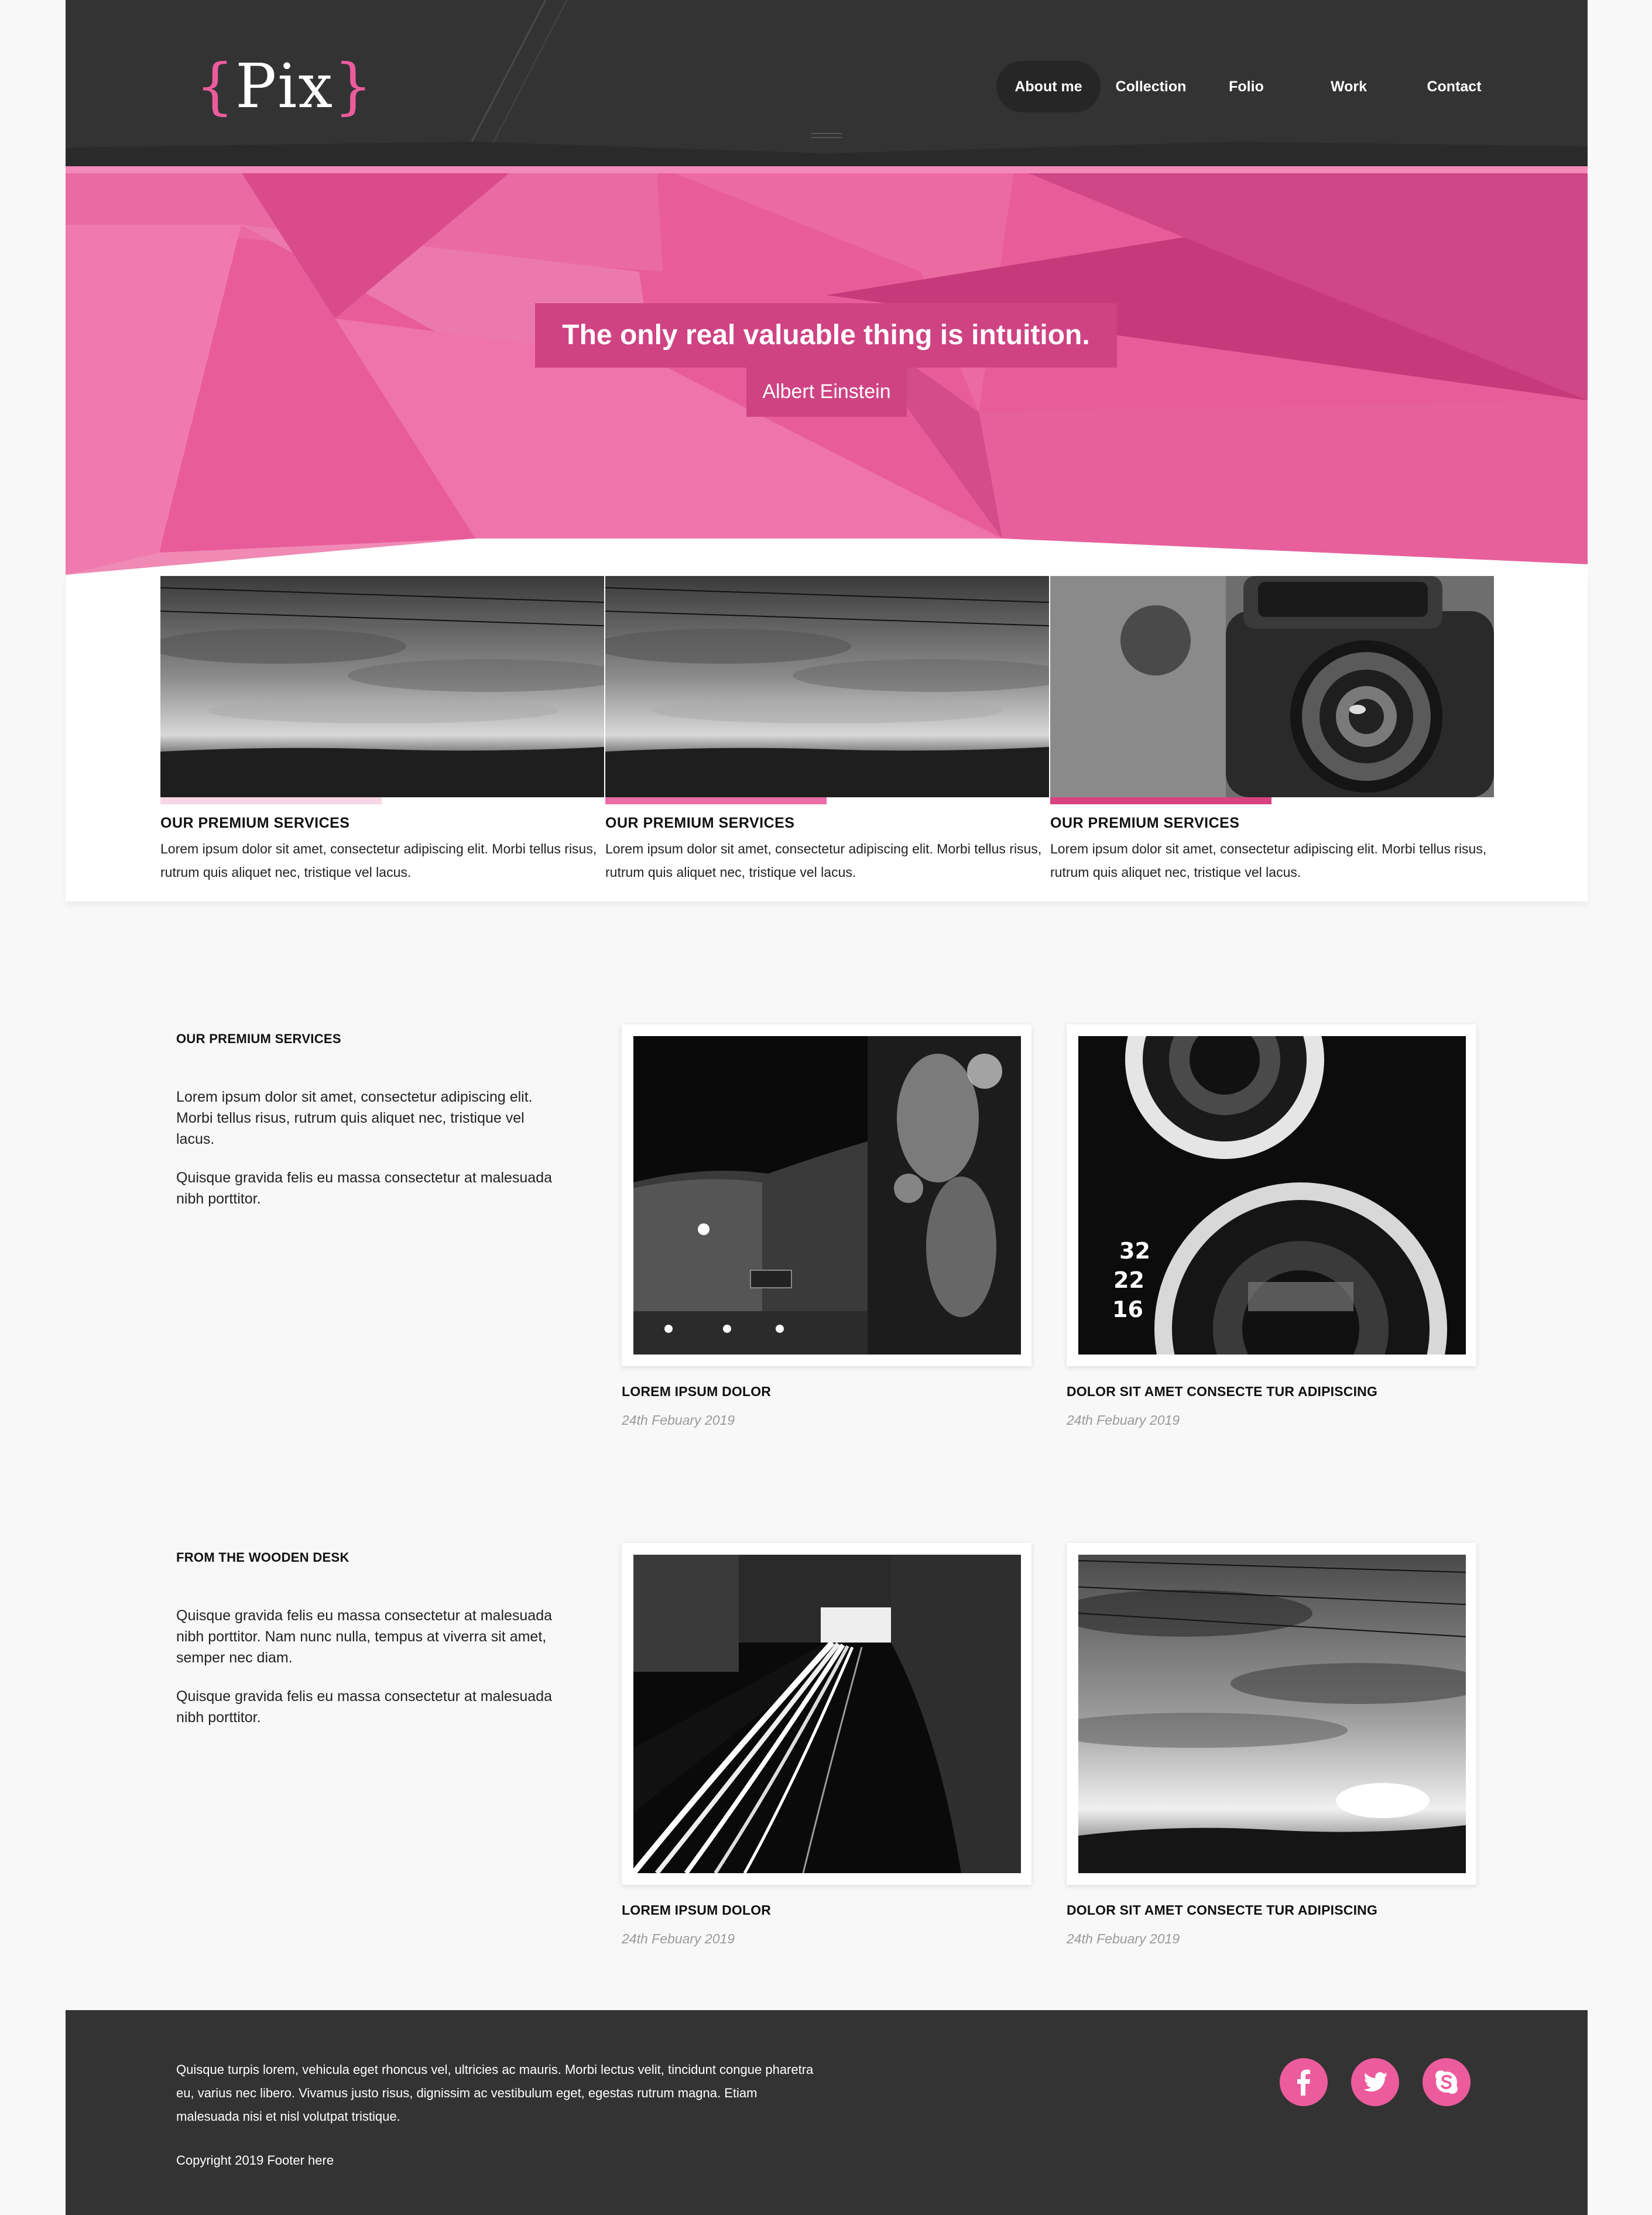 The image size is (1652, 2215). Describe the element at coordinates (826, 391) in the screenshot. I see `hero-quote-author: Albert Einstein` at that location.